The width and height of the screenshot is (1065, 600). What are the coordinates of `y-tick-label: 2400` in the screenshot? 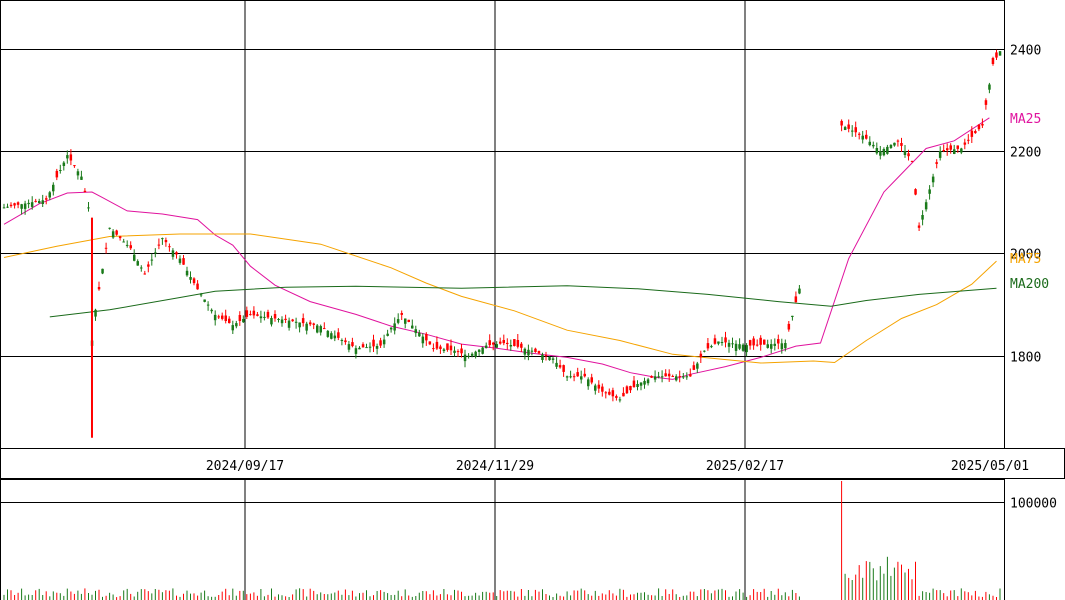 It's located at (1025, 51).